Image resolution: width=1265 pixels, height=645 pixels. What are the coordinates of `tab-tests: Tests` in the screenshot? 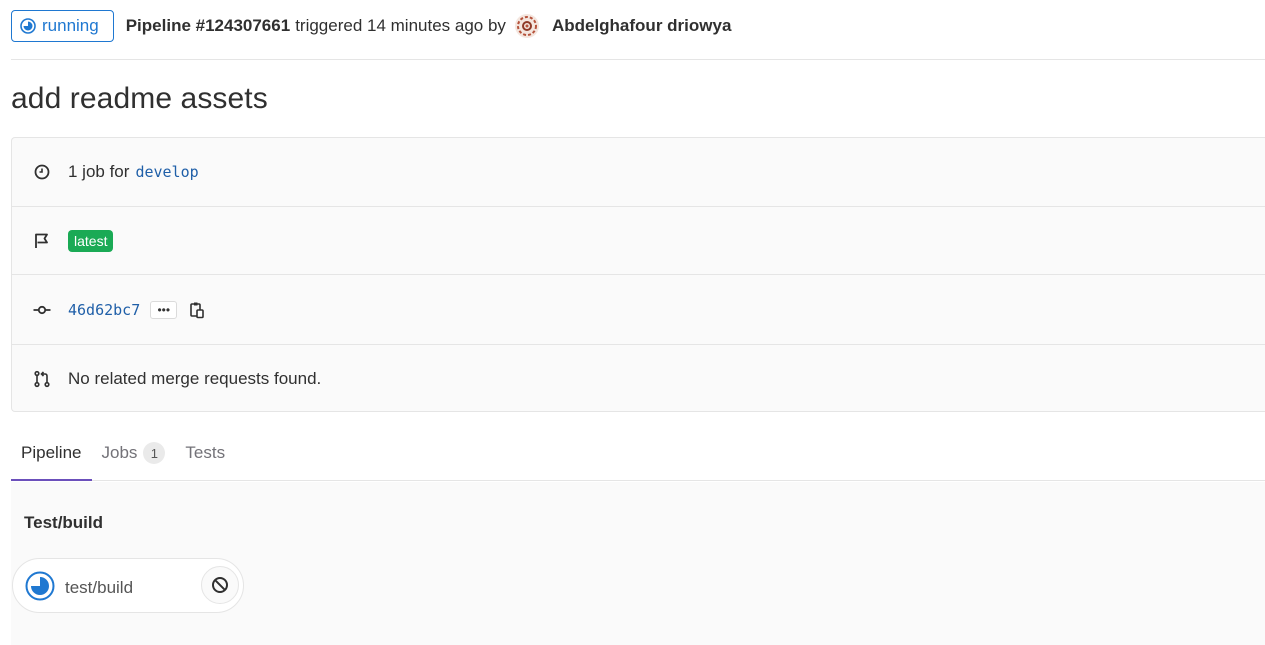 It's located at (205, 453).